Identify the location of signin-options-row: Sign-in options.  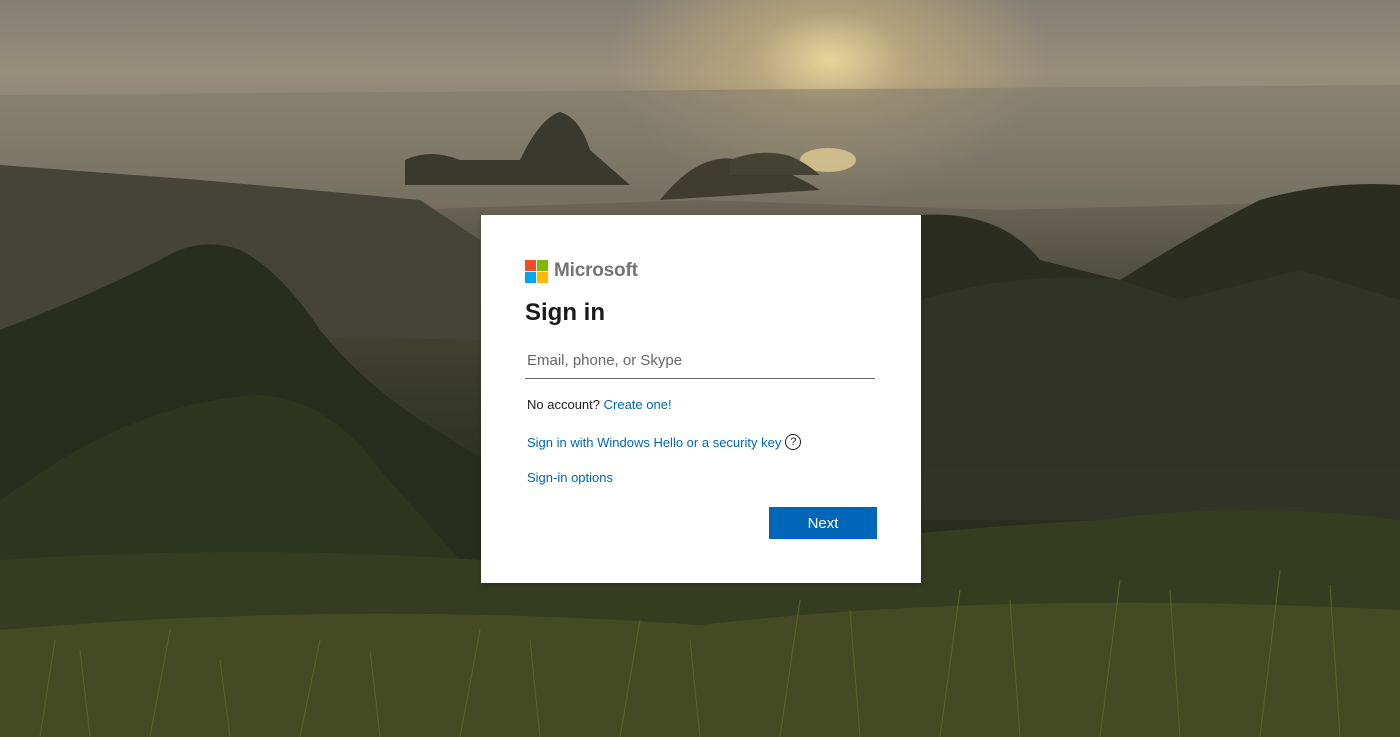
(702, 479).